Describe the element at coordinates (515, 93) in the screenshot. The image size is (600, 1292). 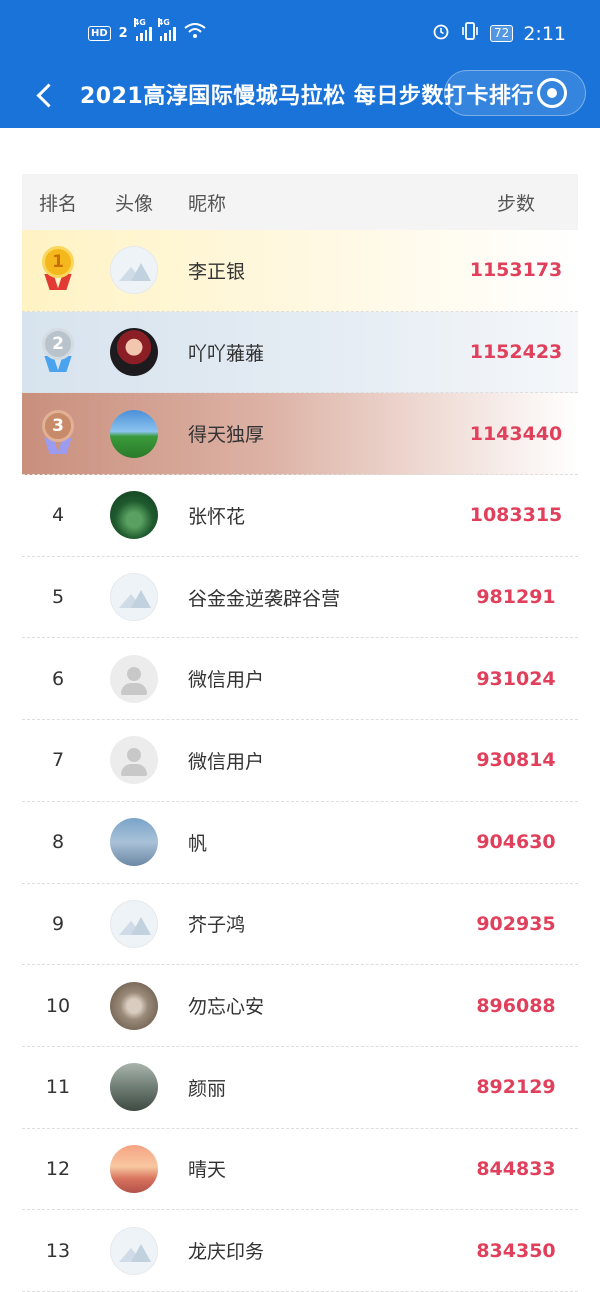
I see `mini-program-capsule` at that location.